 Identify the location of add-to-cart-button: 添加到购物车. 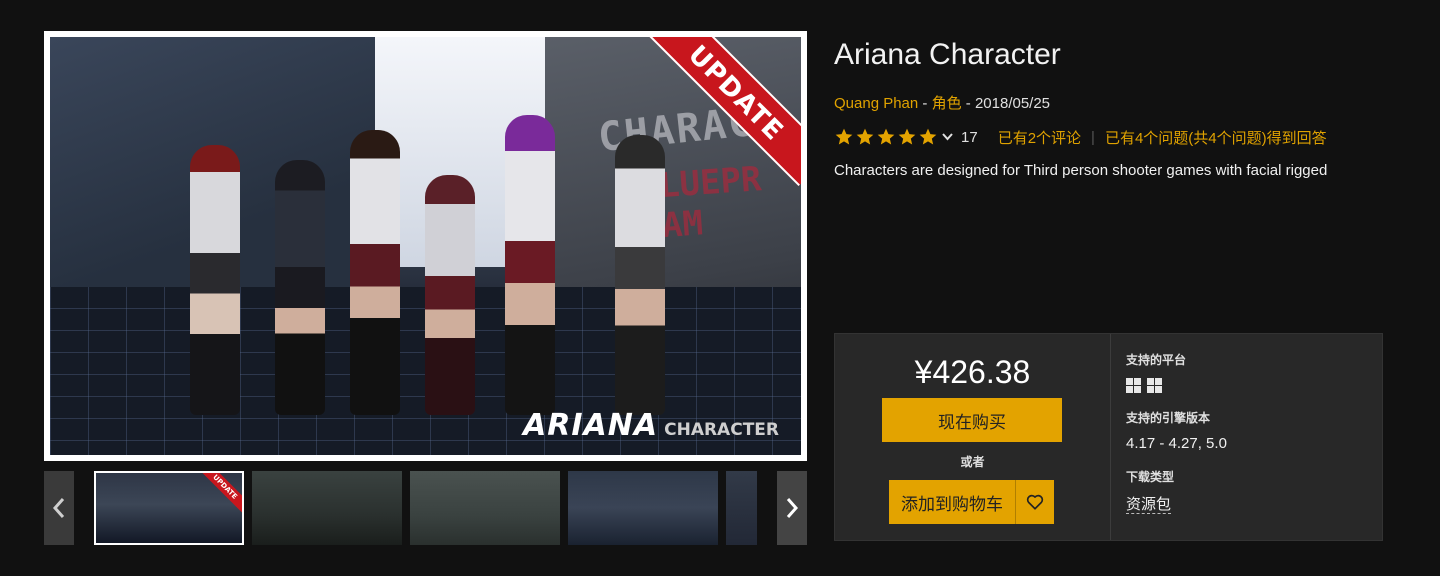
(952, 502).